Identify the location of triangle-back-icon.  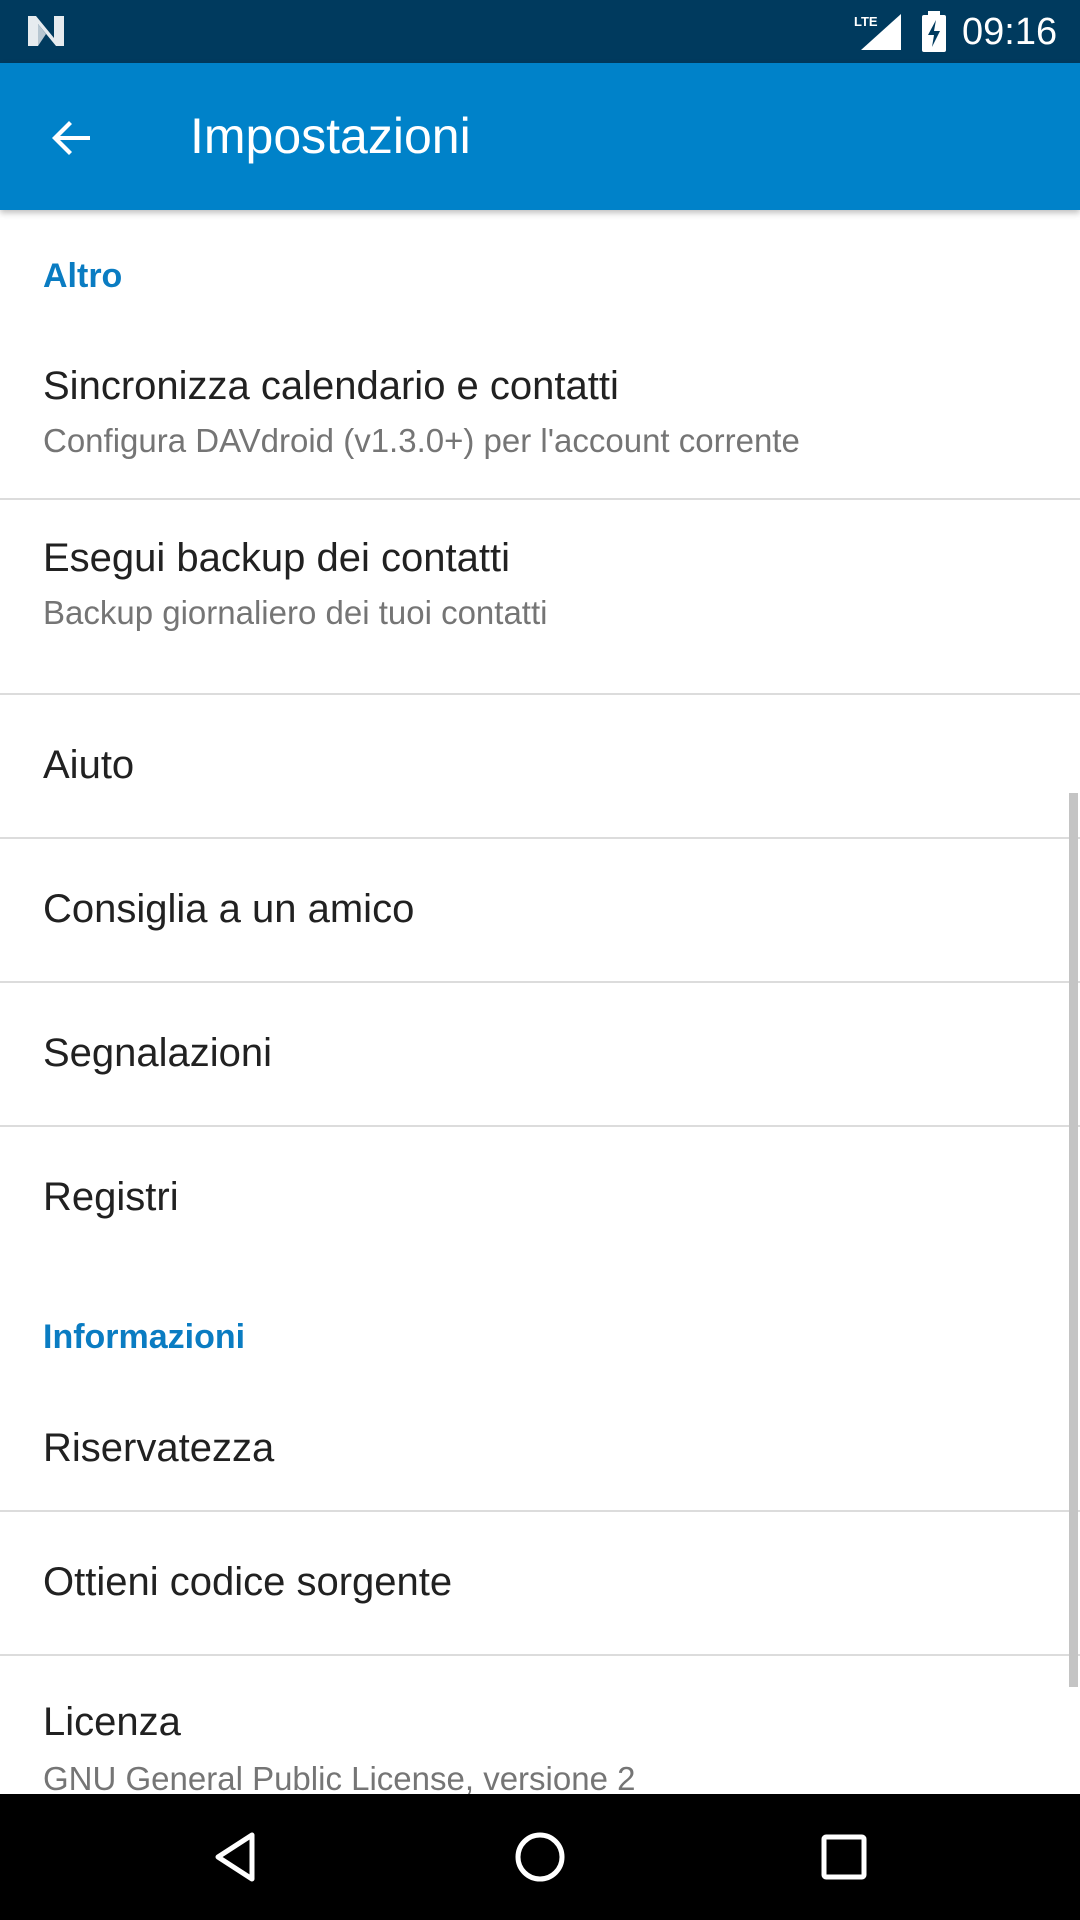
(235, 1857).